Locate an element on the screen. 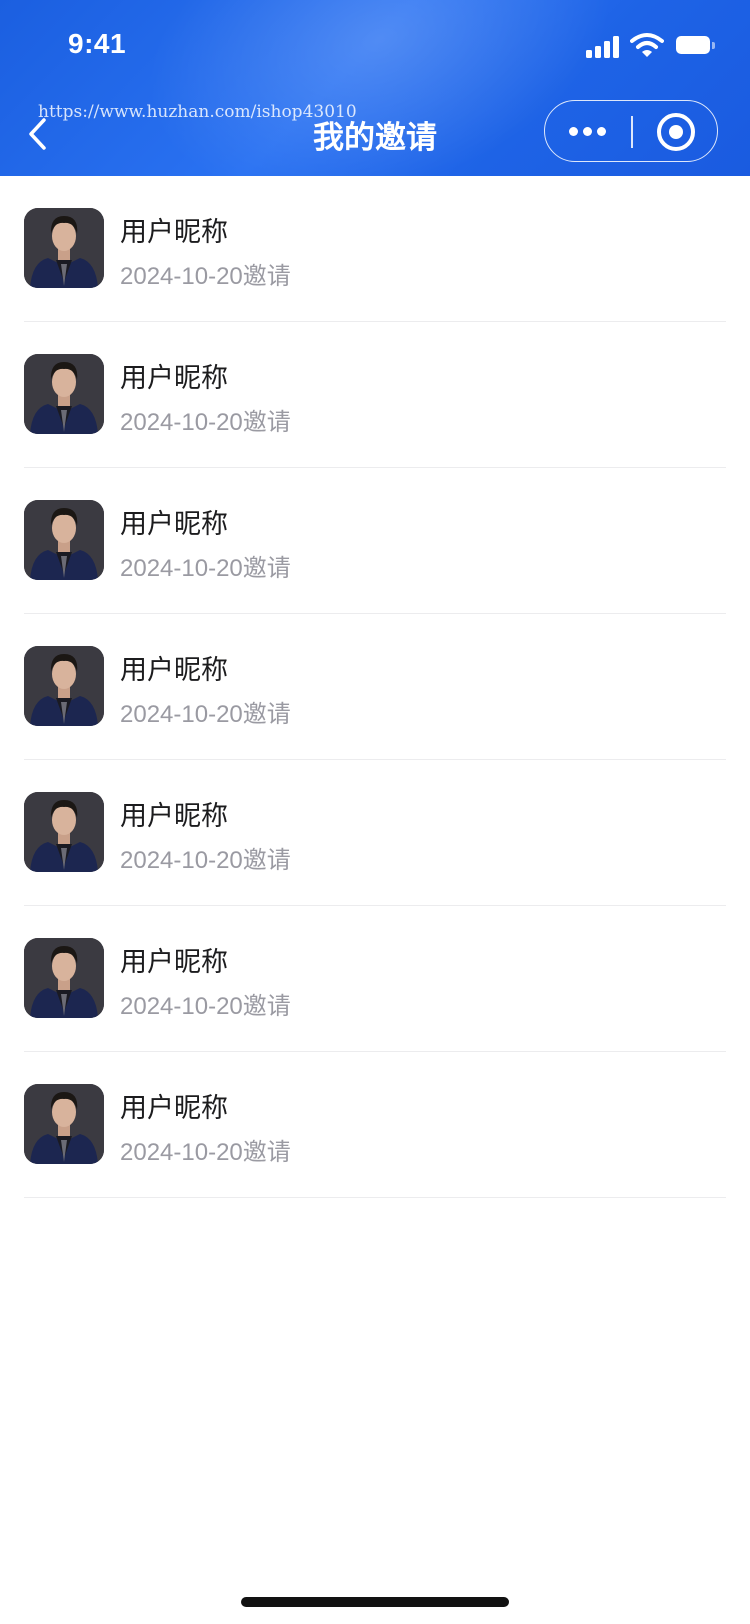 The image size is (750, 1624). close-miniprogram-button is located at coordinates (675, 131).